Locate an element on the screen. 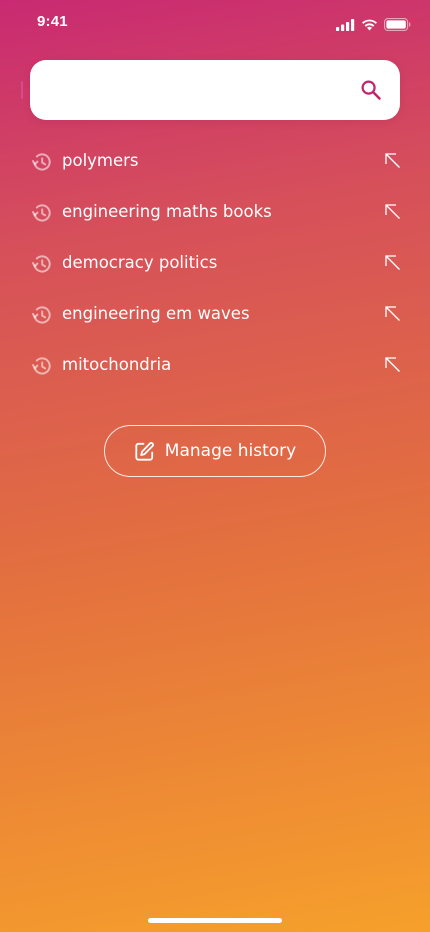 The image size is (430, 932). history-item-label: polymers is located at coordinates (100, 160).